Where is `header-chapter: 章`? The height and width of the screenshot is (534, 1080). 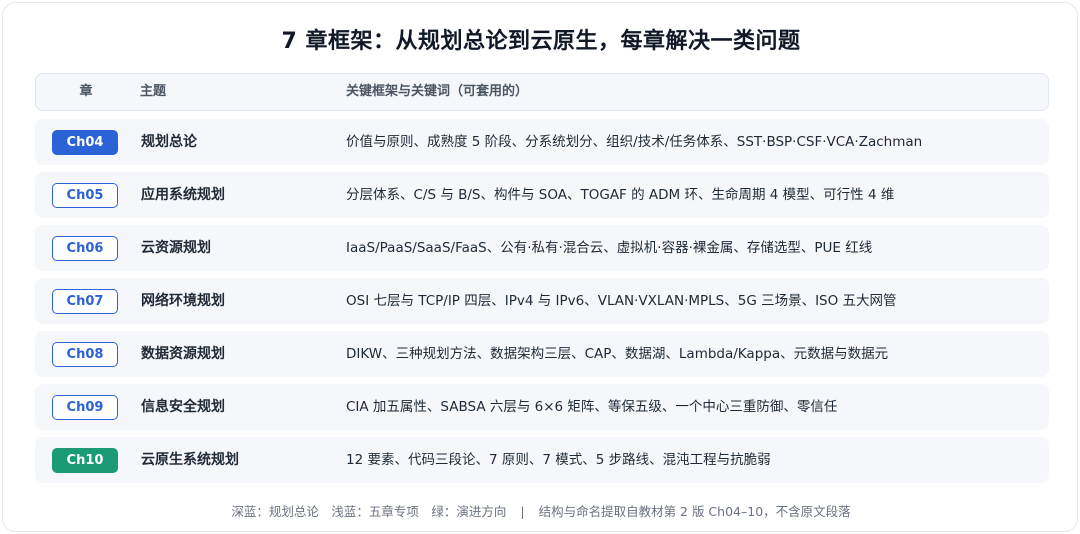 header-chapter: 章 is located at coordinates (86, 91).